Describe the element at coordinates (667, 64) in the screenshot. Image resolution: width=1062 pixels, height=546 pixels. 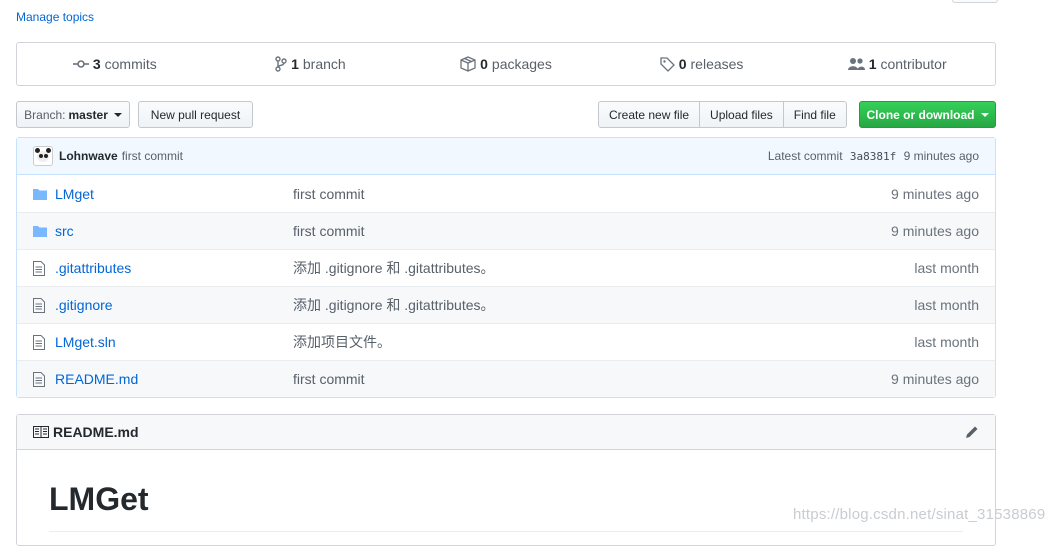
I see `tag-icon` at that location.